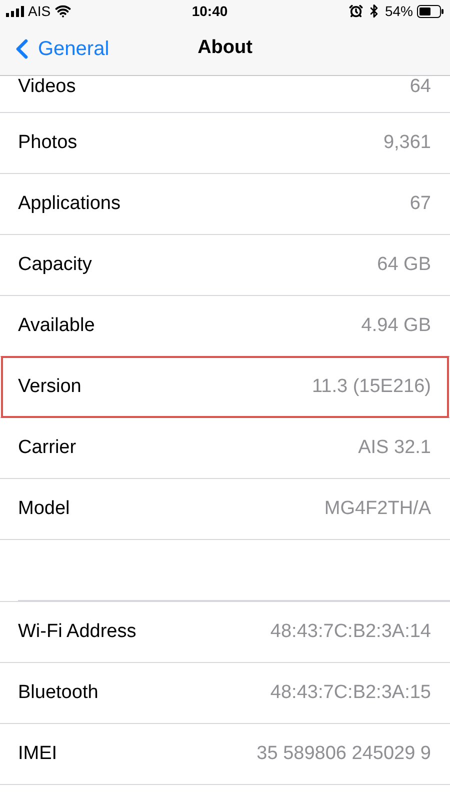 The width and height of the screenshot is (450, 800). What do you see at coordinates (210, 11) in the screenshot?
I see `clock-time: 10:40` at bounding box center [210, 11].